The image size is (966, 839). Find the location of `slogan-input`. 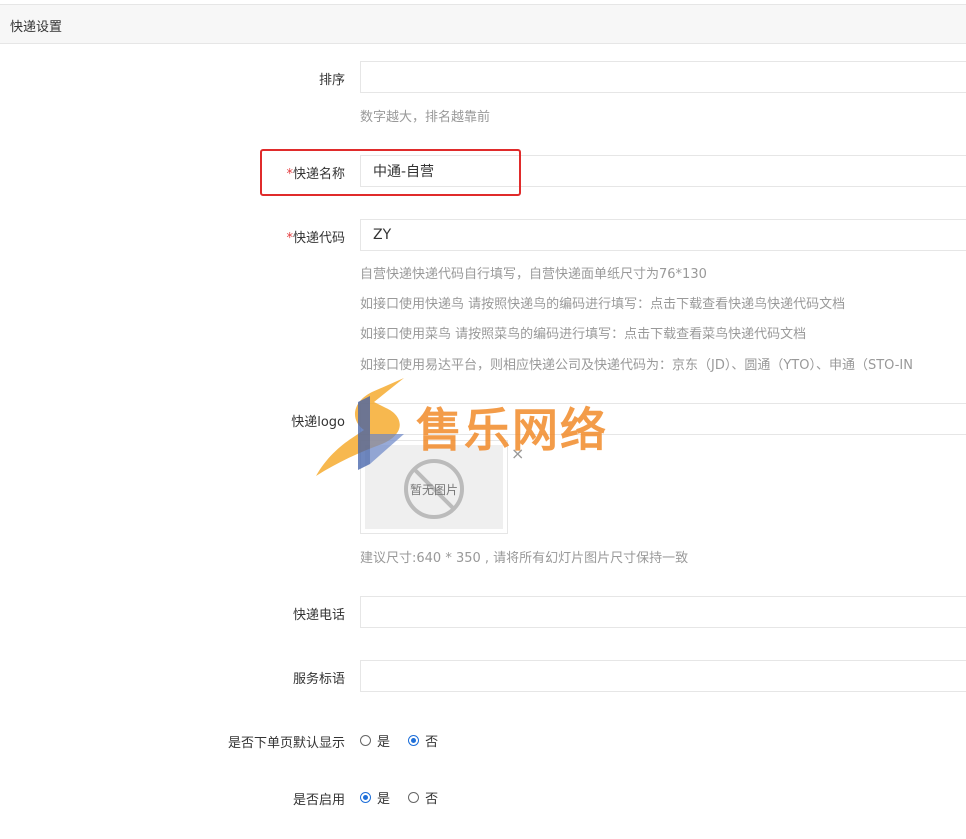

slogan-input is located at coordinates (663, 676).